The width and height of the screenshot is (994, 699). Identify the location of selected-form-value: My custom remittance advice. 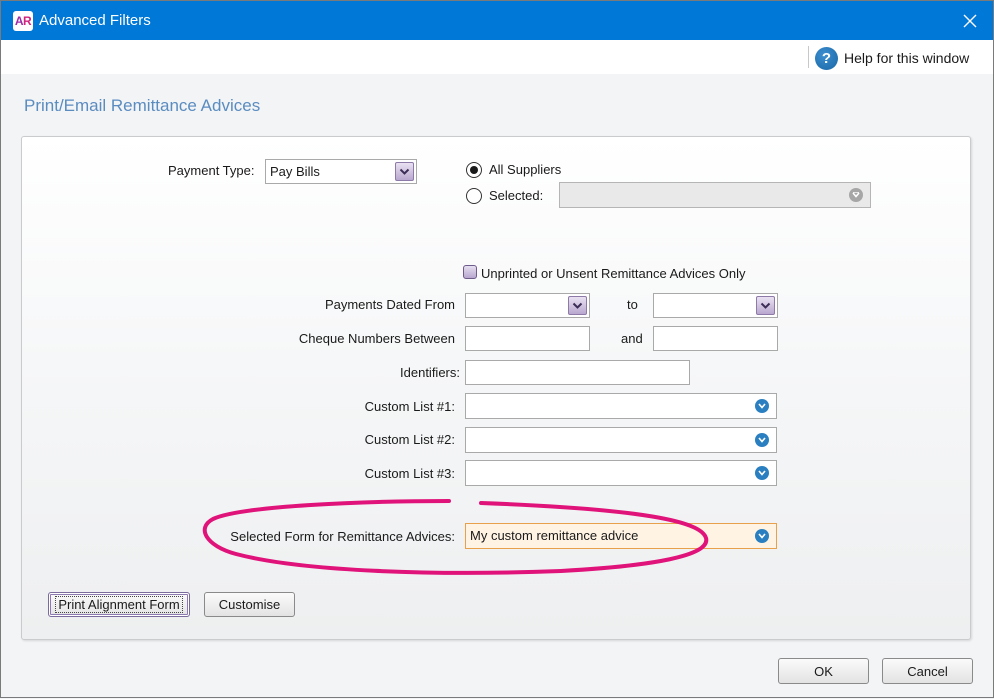
(554, 535).